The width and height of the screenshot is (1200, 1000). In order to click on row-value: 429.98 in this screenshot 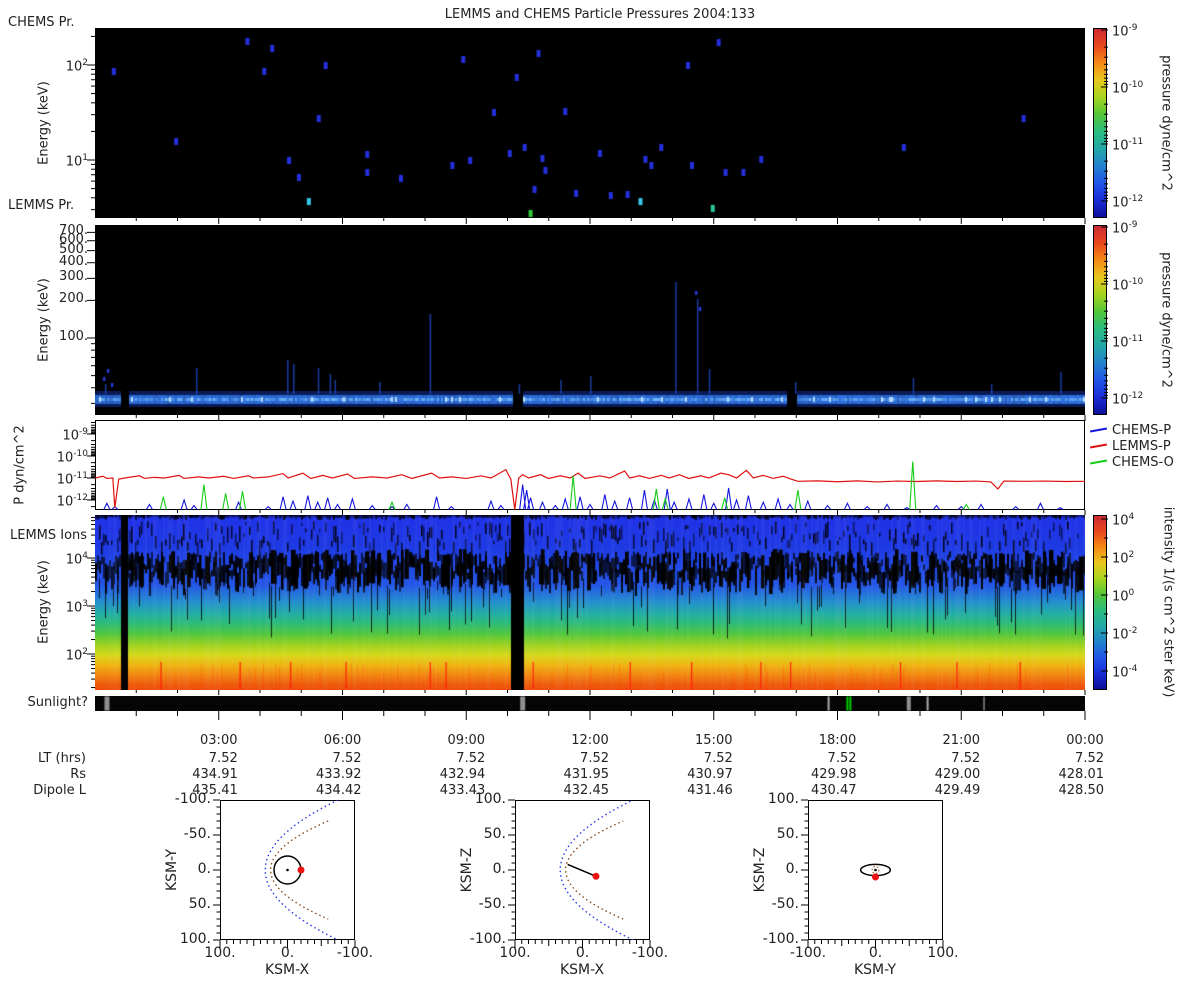, I will do `click(834, 774)`.